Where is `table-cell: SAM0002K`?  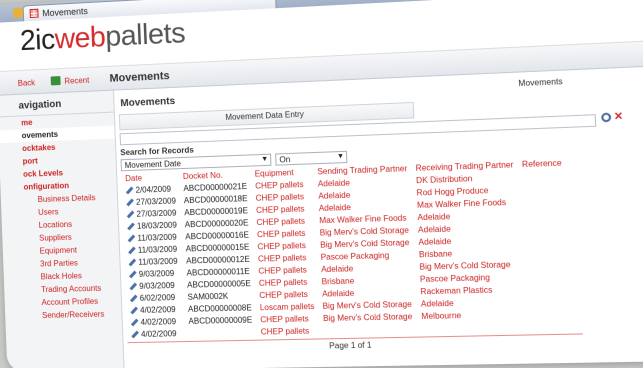 table-cell: SAM0002K is located at coordinates (208, 296).